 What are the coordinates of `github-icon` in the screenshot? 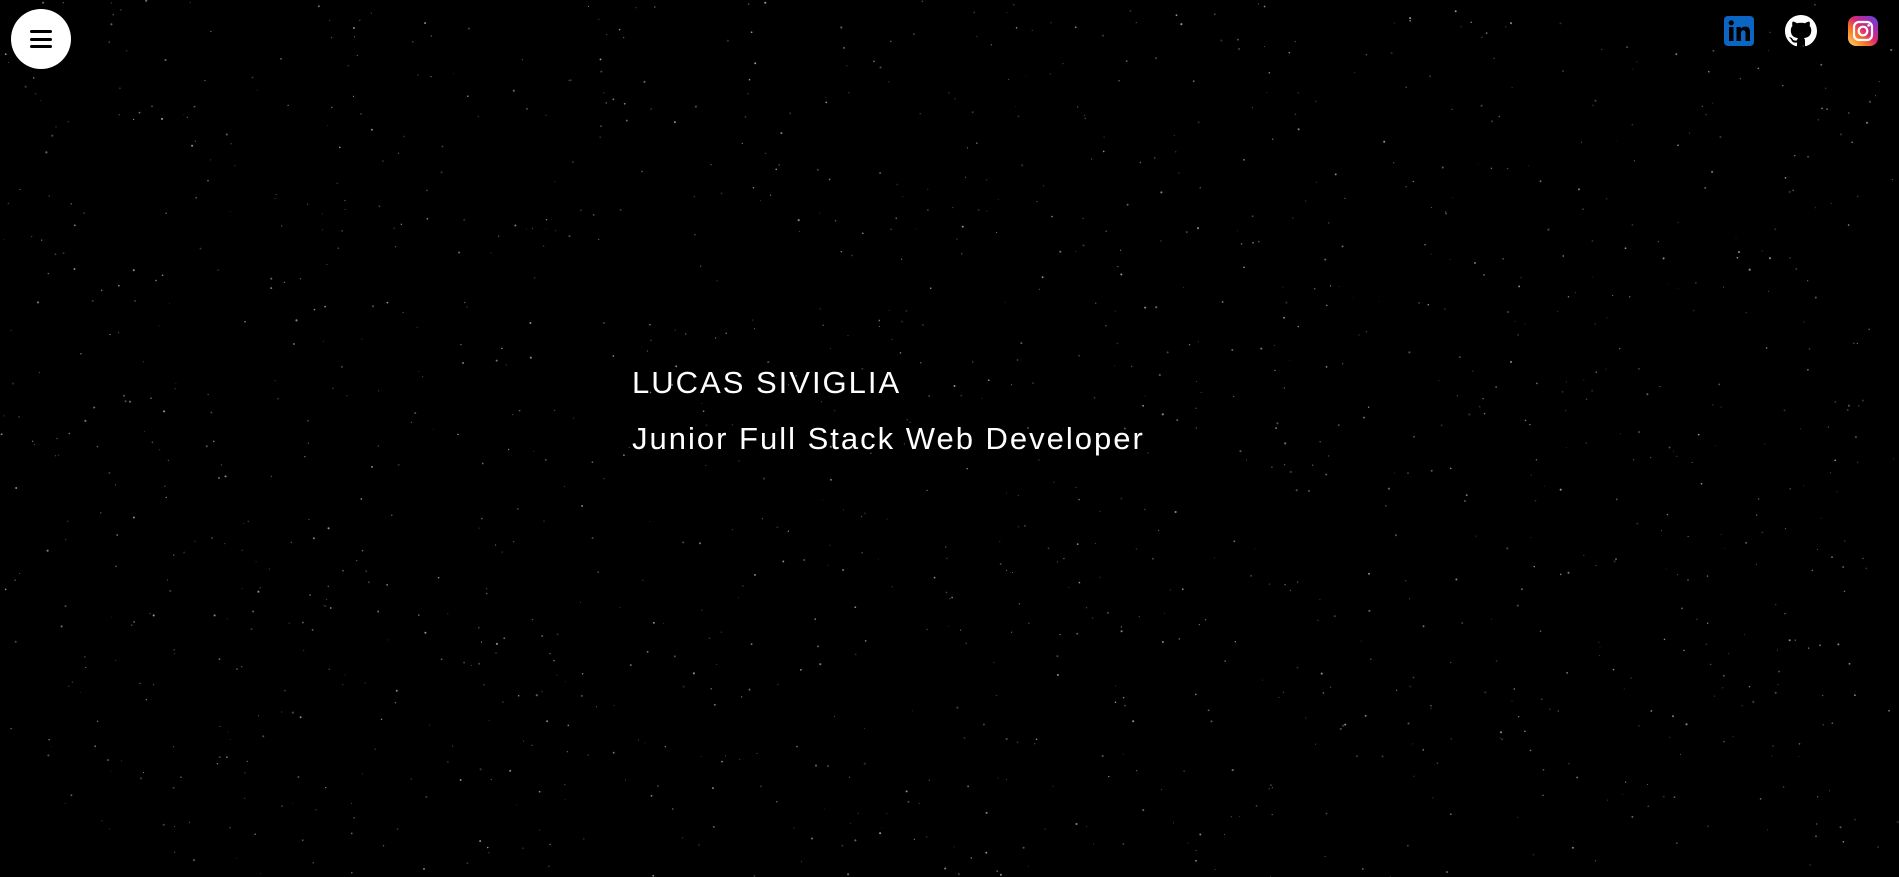 It's located at (1801, 31).